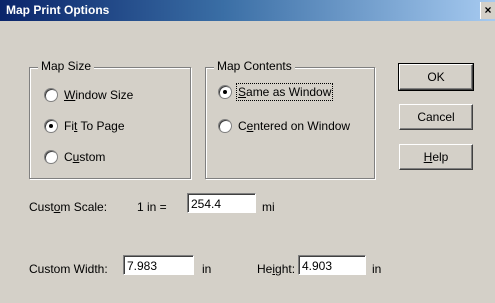  I want to click on radio-fit-to-page-indicator, so click(51, 126).